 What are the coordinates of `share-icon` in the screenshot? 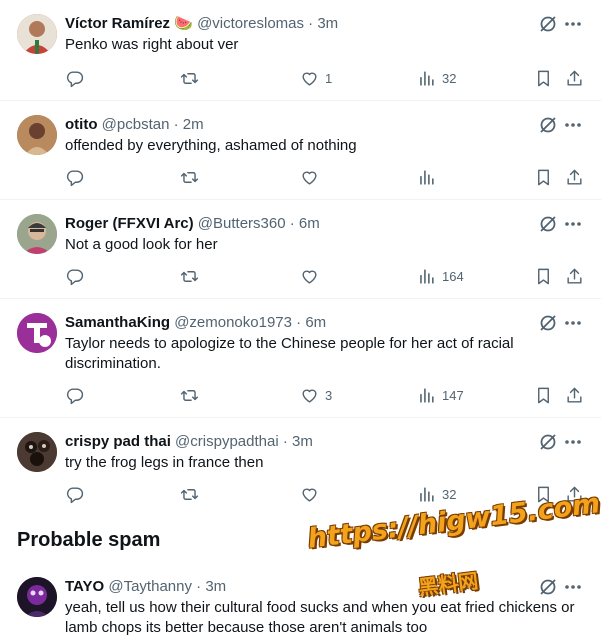 It's located at (574, 78).